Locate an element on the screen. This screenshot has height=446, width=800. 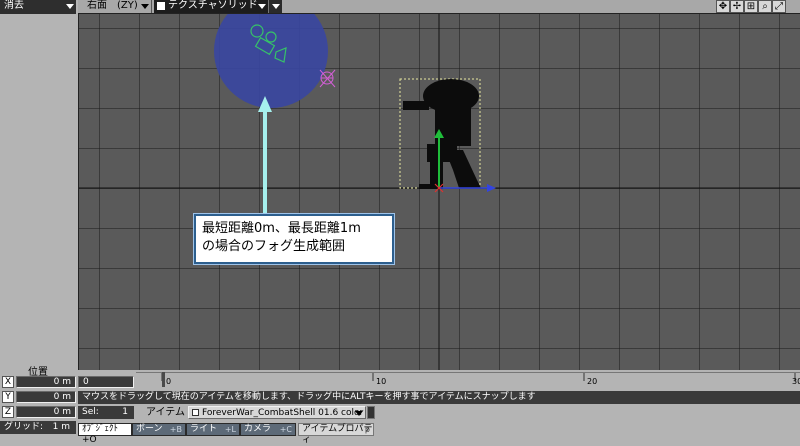
sel-value: 1 is located at coordinates (125, 412).